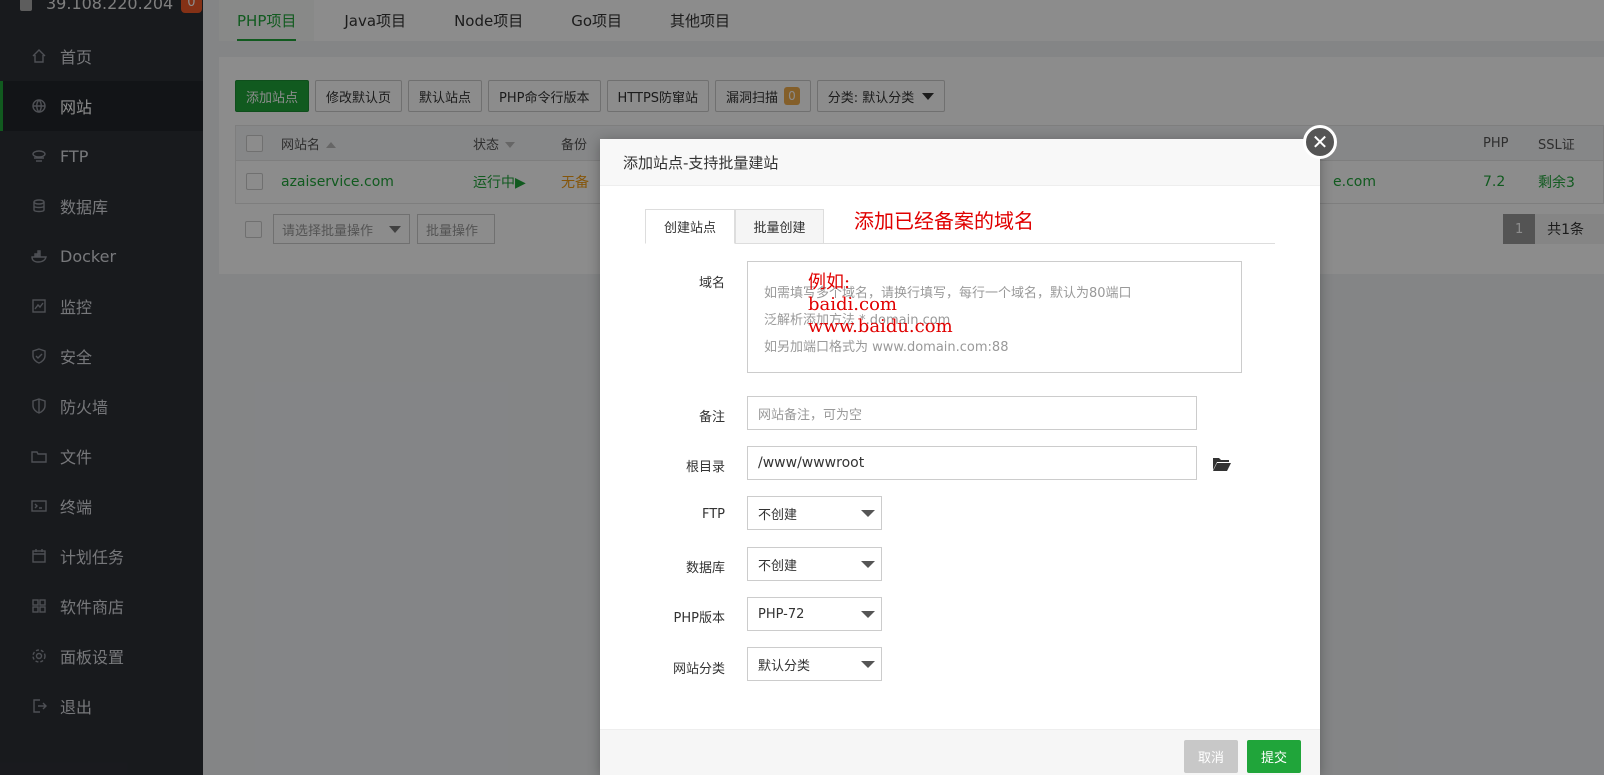  Describe the element at coordinates (829, 282) in the screenshot. I see `annotation-example-line: 例如:` at that location.